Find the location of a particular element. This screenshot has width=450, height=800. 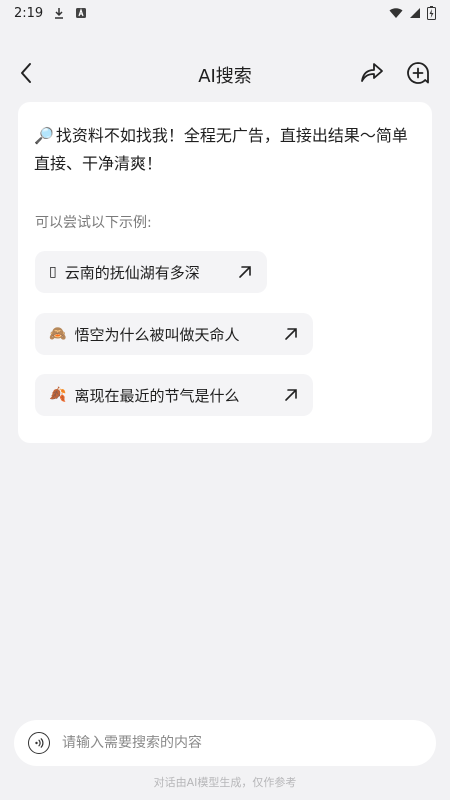

top-navigation-bar: AI搜索 is located at coordinates (225, 75).